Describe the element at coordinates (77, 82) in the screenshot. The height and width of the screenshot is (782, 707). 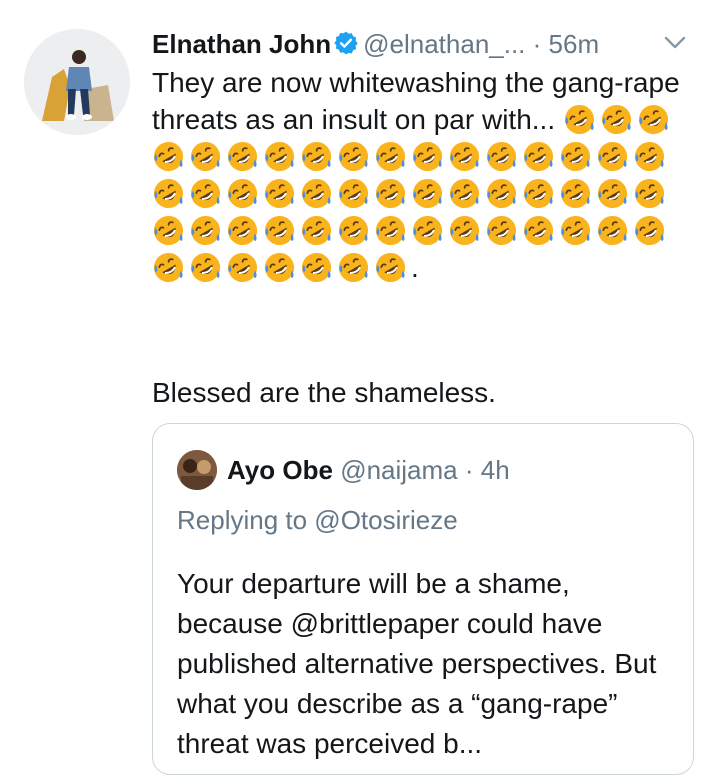
I see `author-avatar` at that location.